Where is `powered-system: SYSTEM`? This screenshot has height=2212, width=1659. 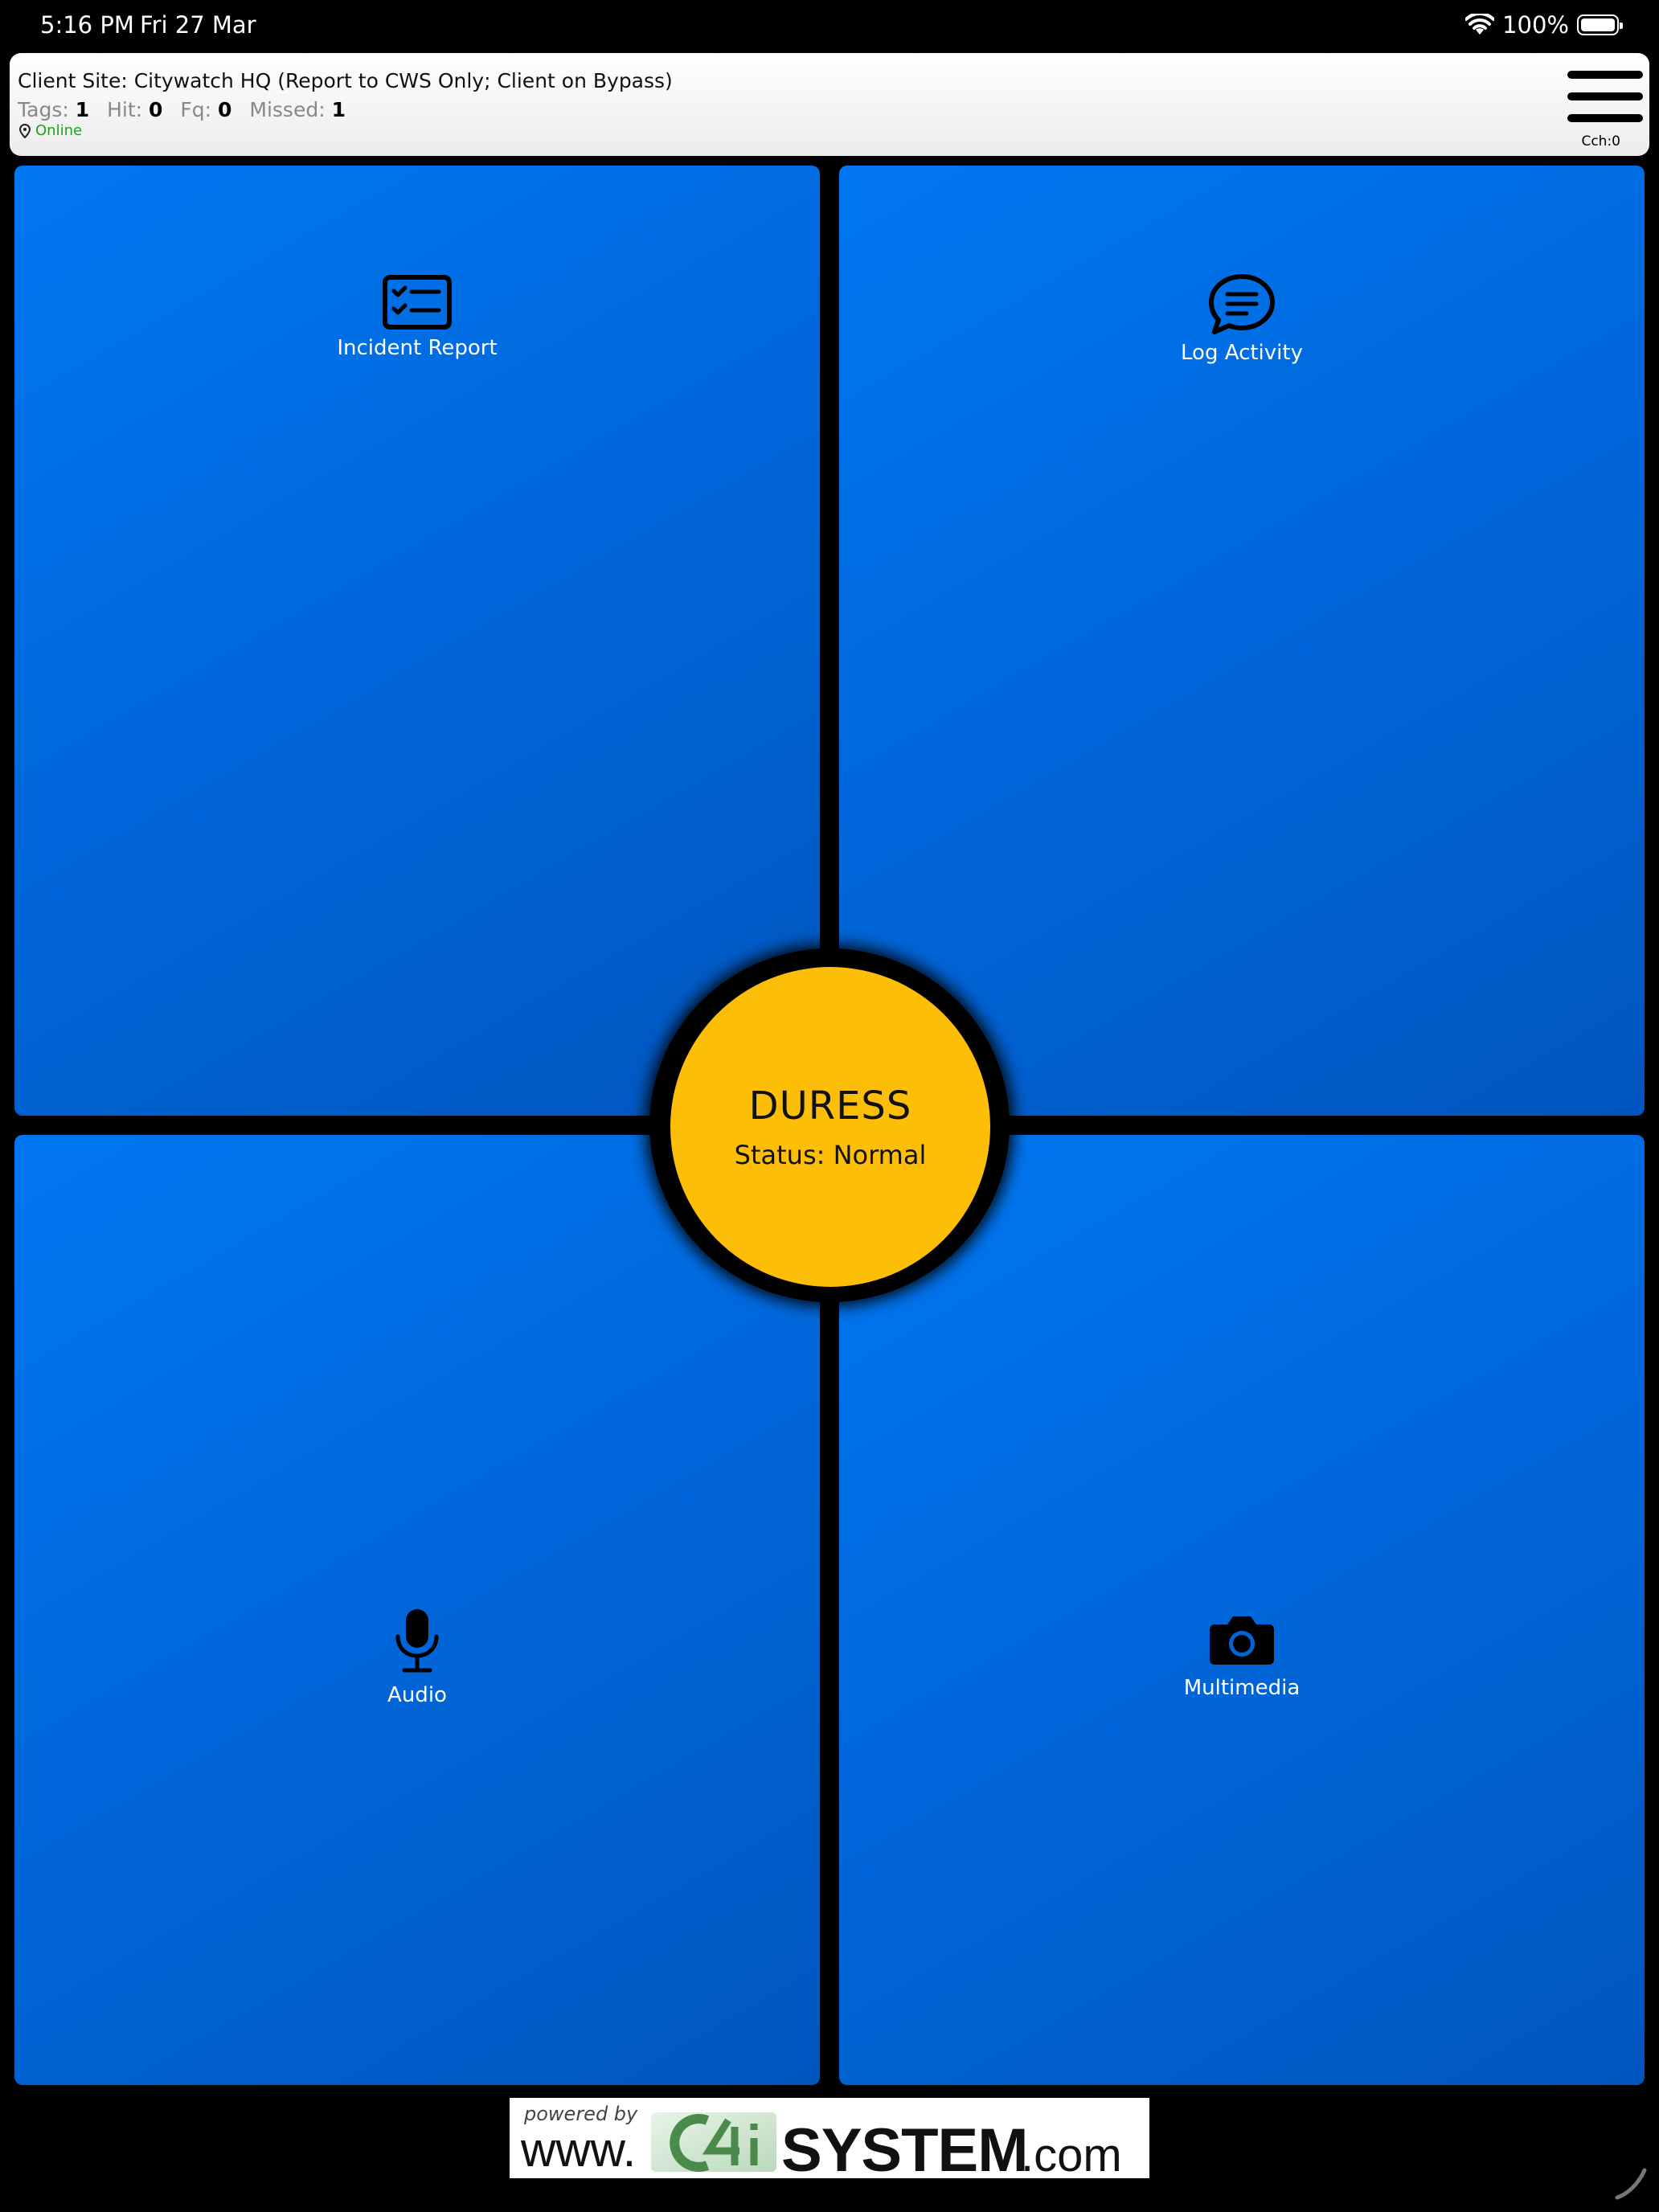
powered-system: SYSTEM is located at coordinates (905, 2147).